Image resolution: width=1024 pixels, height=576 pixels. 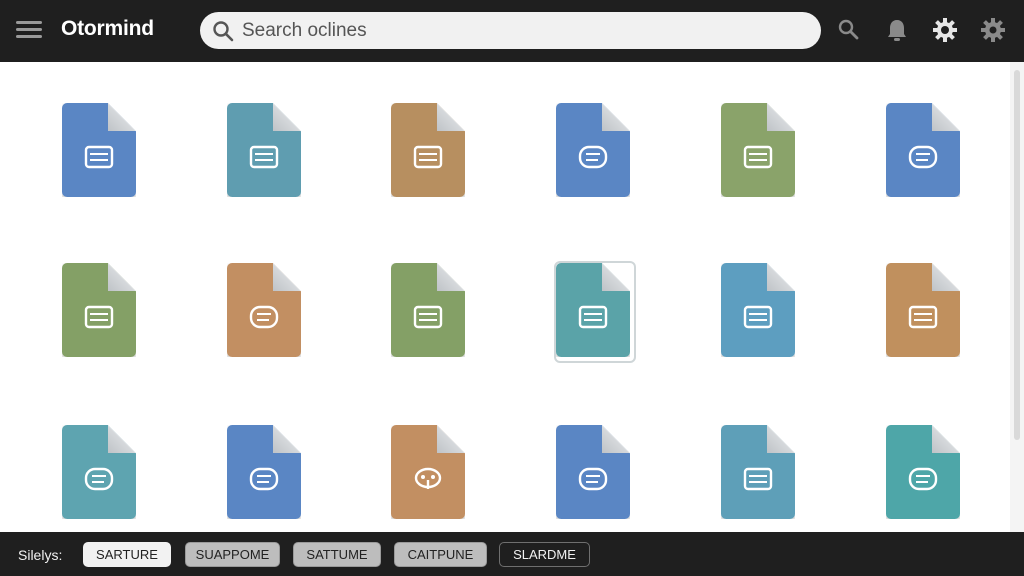 I want to click on top-bar: Otormind, so click(x=512, y=31).